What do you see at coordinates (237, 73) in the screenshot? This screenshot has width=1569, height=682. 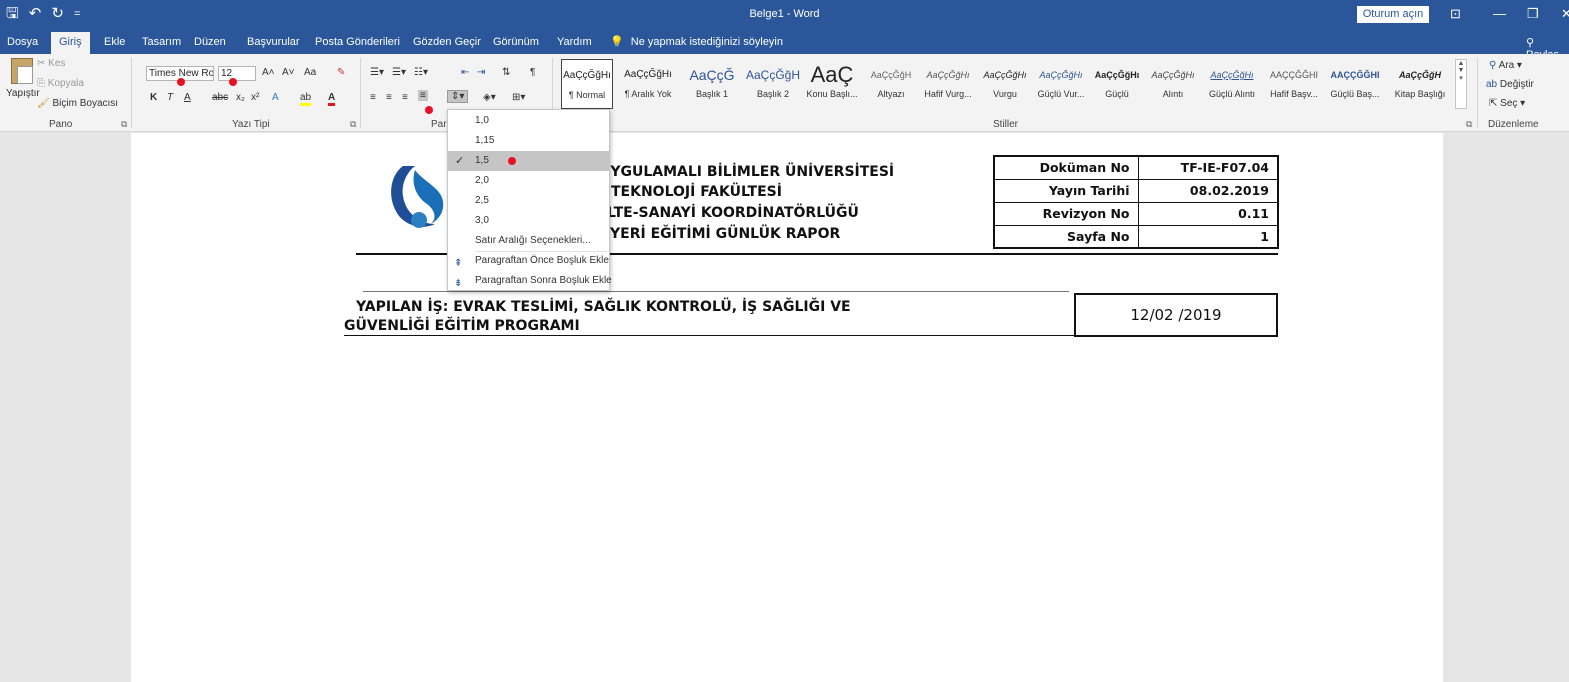 I see `font-size-combo: 12` at bounding box center [237, 73].